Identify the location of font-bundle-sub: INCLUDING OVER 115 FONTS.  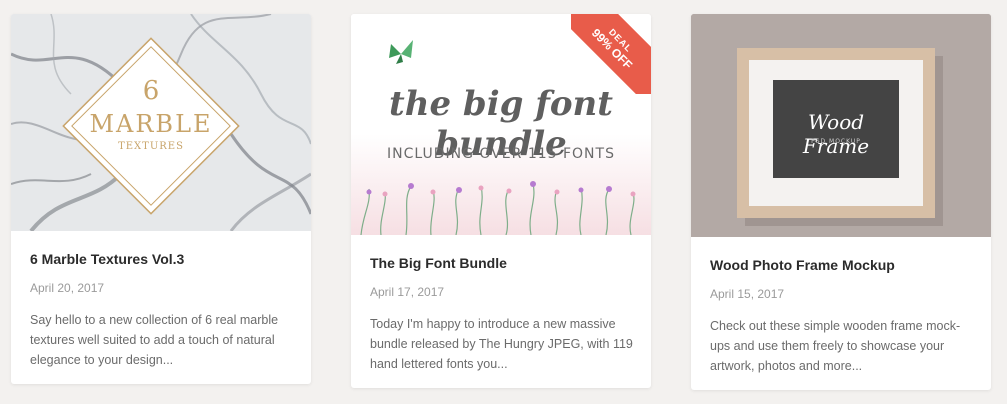
(501, 154).